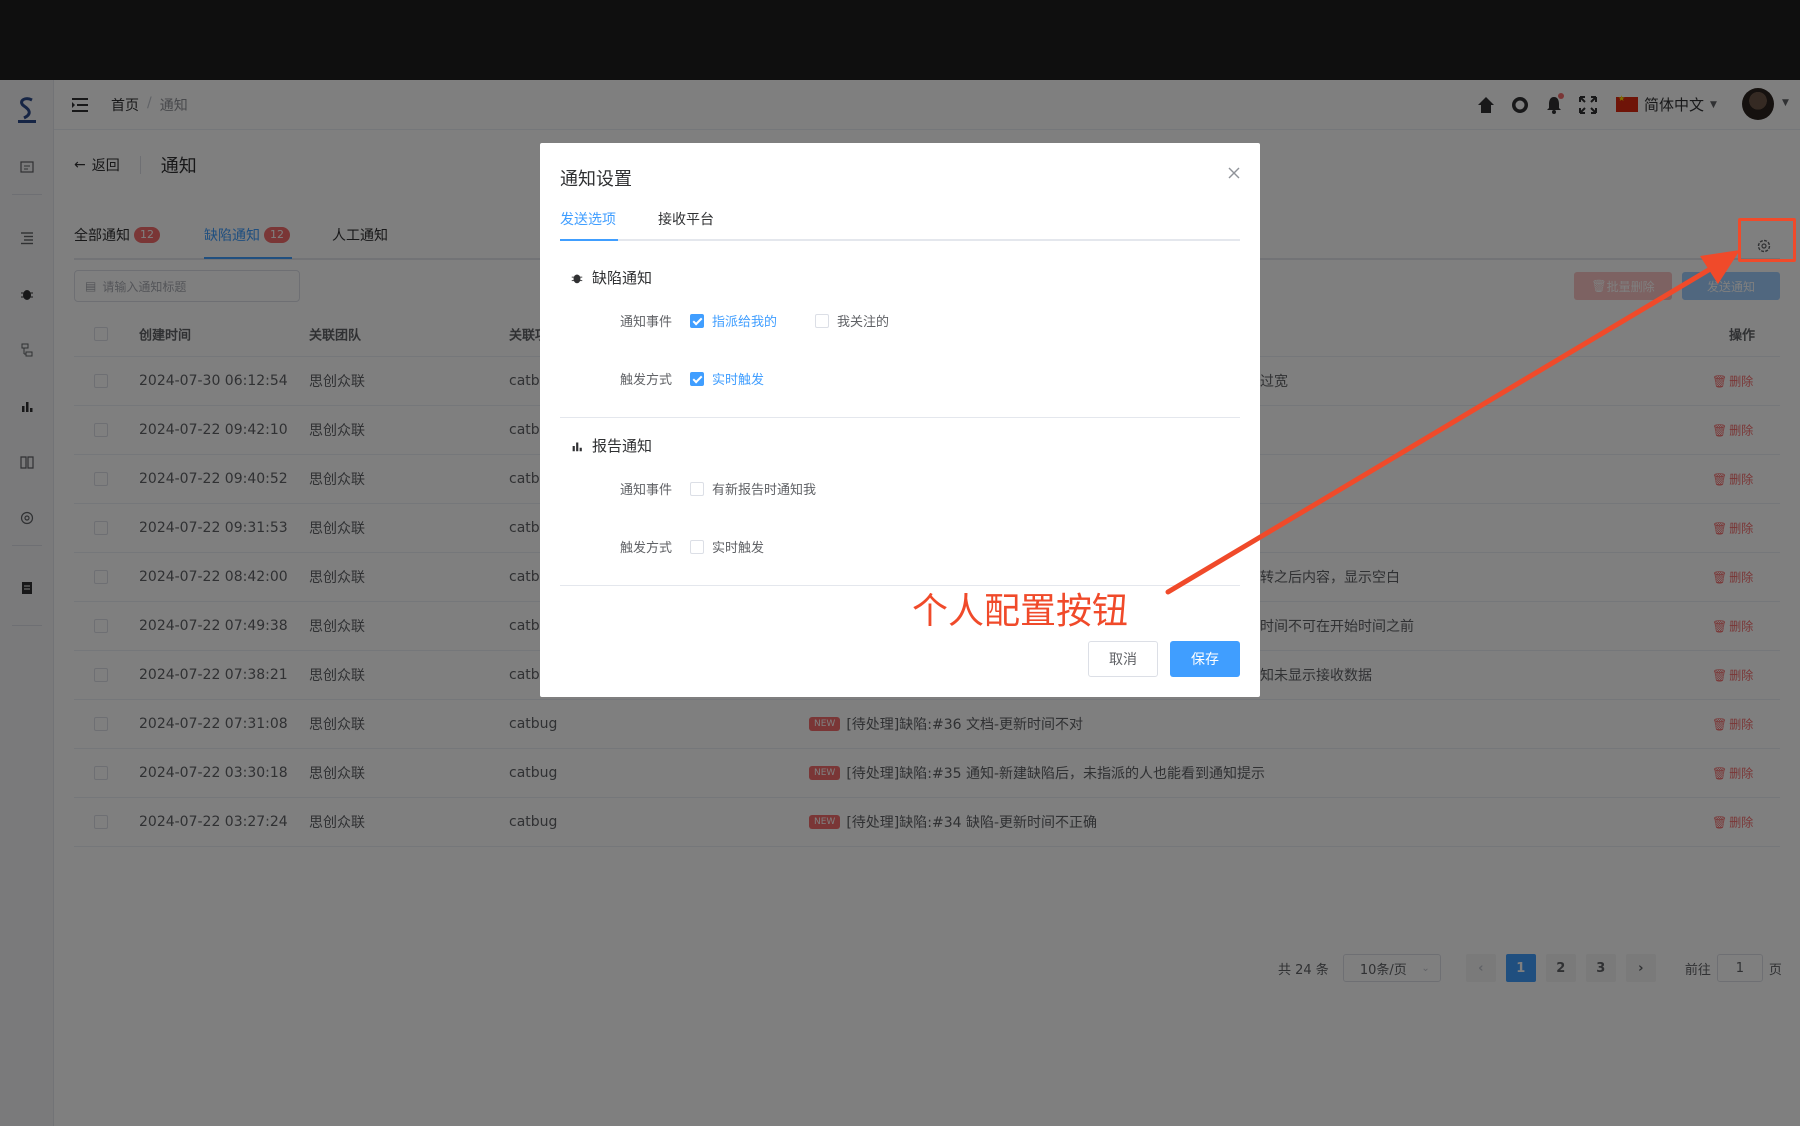  Describe the element at coordinates (646, 322) in the screenshot. I see `defect-event-label: 通知事件` at that location.